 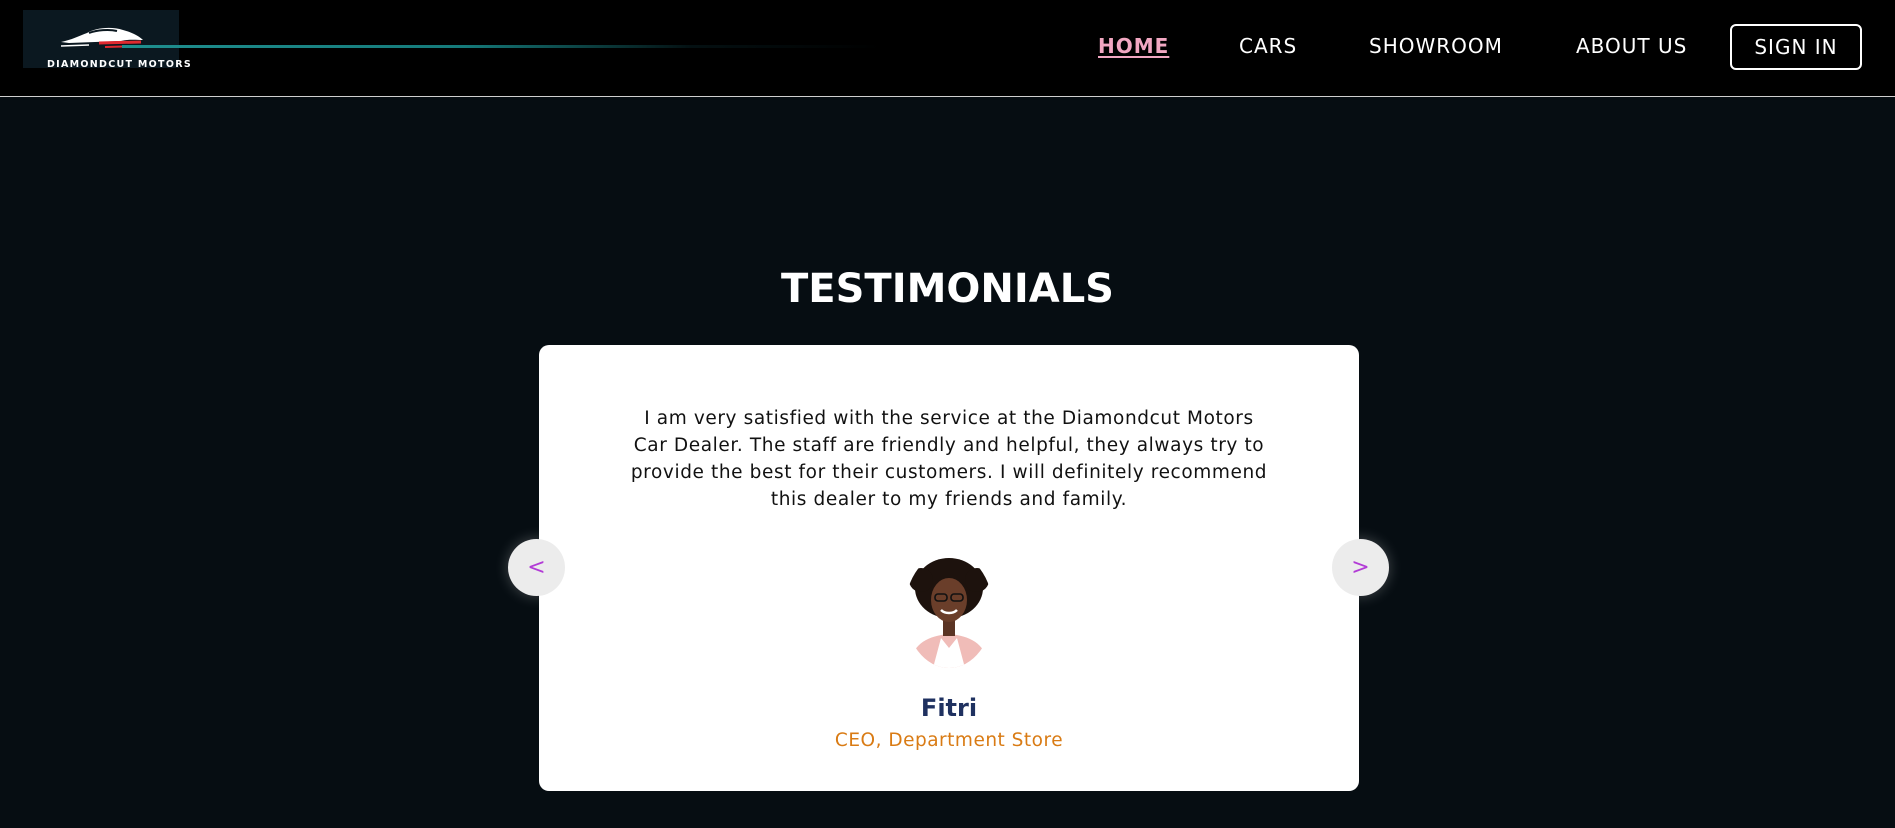 What do you see at coordinates (1631, 46) in the screenshot?
I see `nav-about-link: ABOUT US` at bounding box center [1631, 46].